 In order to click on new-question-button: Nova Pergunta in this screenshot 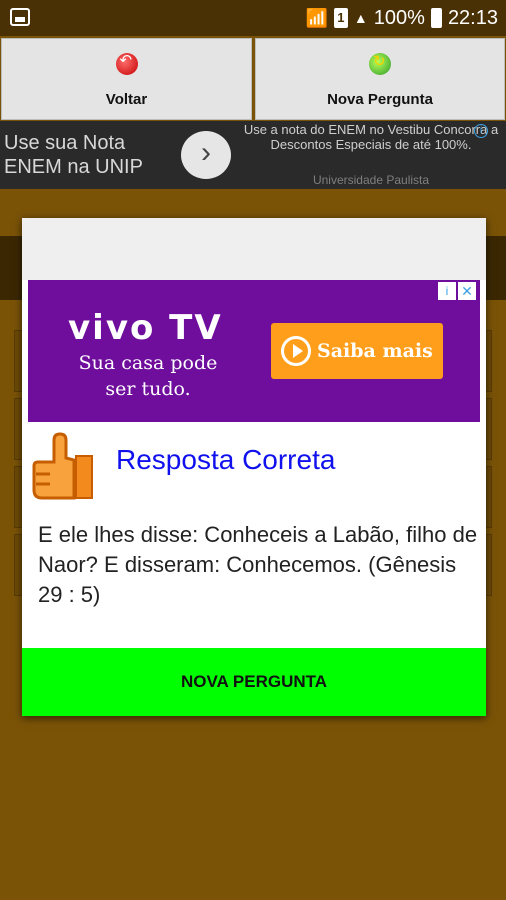, I will do `click(380, 79)`.